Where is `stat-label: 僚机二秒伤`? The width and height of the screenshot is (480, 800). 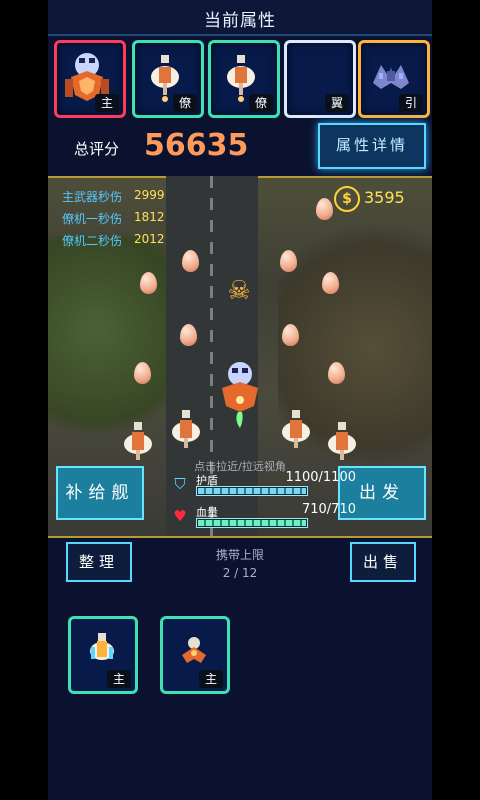
stat-label: 僚机二秒伤 is located at coordinates (92, 241).